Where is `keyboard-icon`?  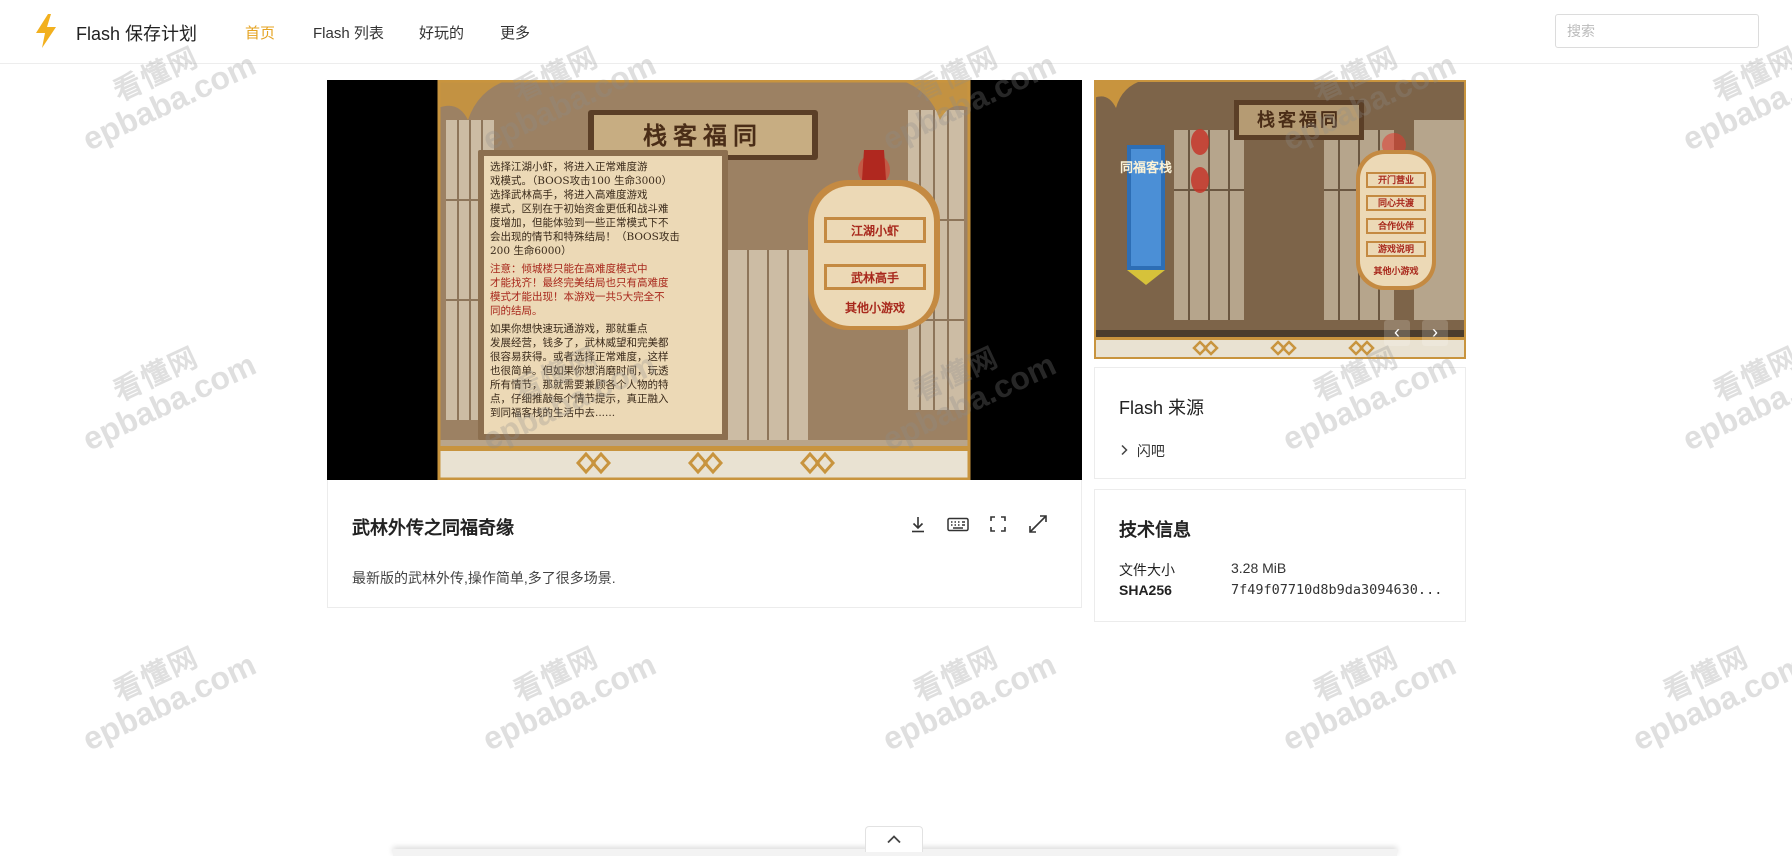 keyboard-icon is located at coordinates (958, 524).